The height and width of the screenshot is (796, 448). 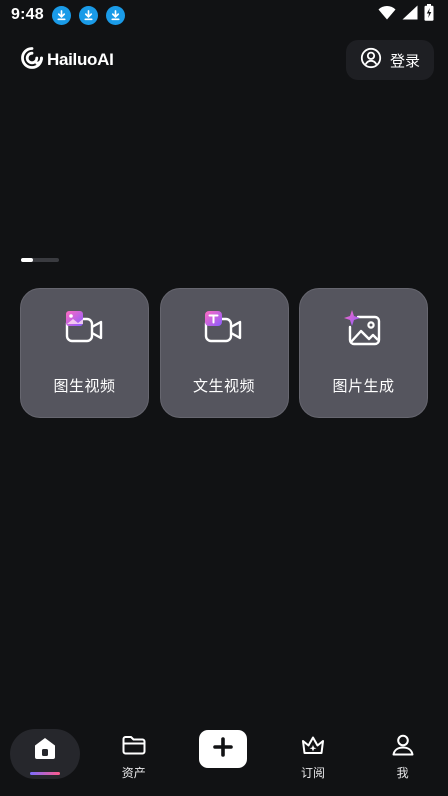 What do you see at coordinates (224, 60) in the screenshot?
I see `app-header: HailuoAI 登录` at bounding box center [224, 60].